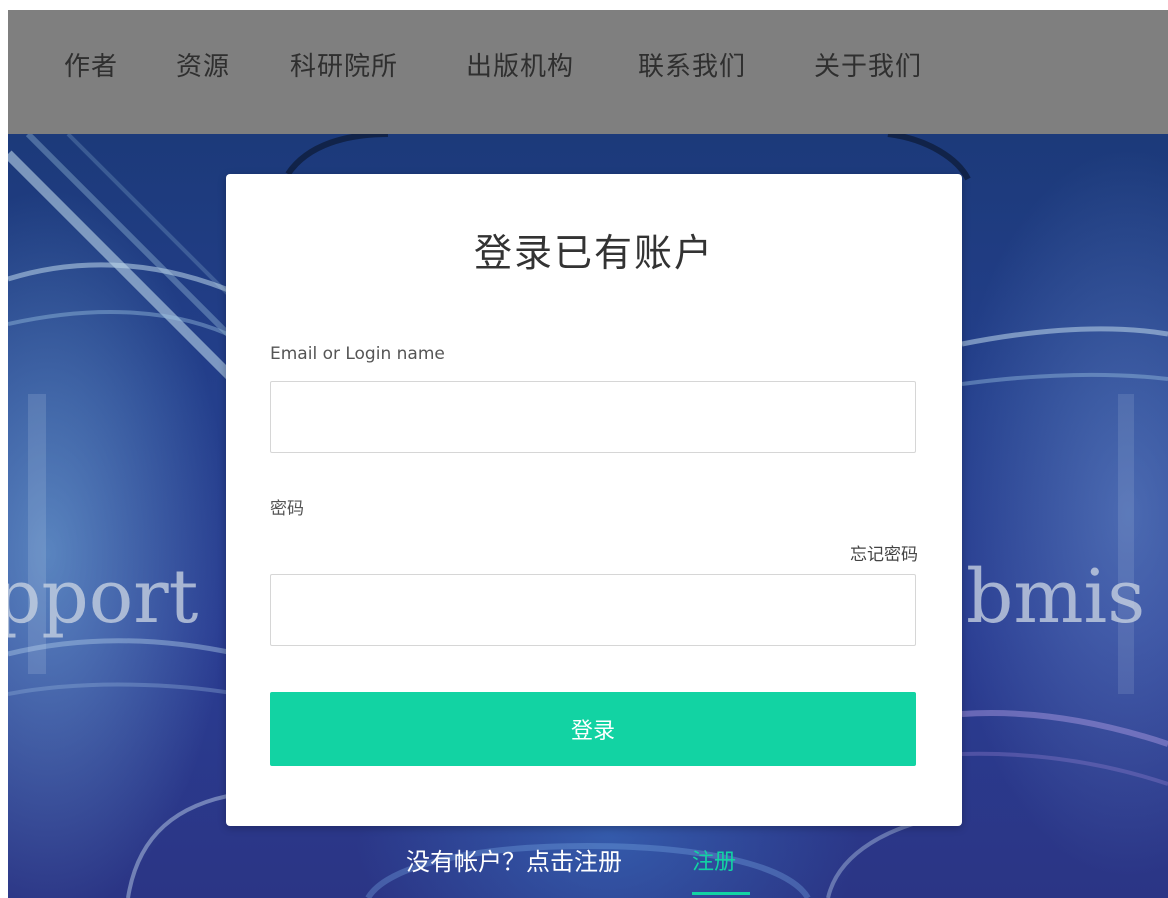 This screenshot has width=1168, height=898. What do you see at coordinates (593, 729) in the screenshot?
I see `login-button: 登录` at bounding box center [593, 729].